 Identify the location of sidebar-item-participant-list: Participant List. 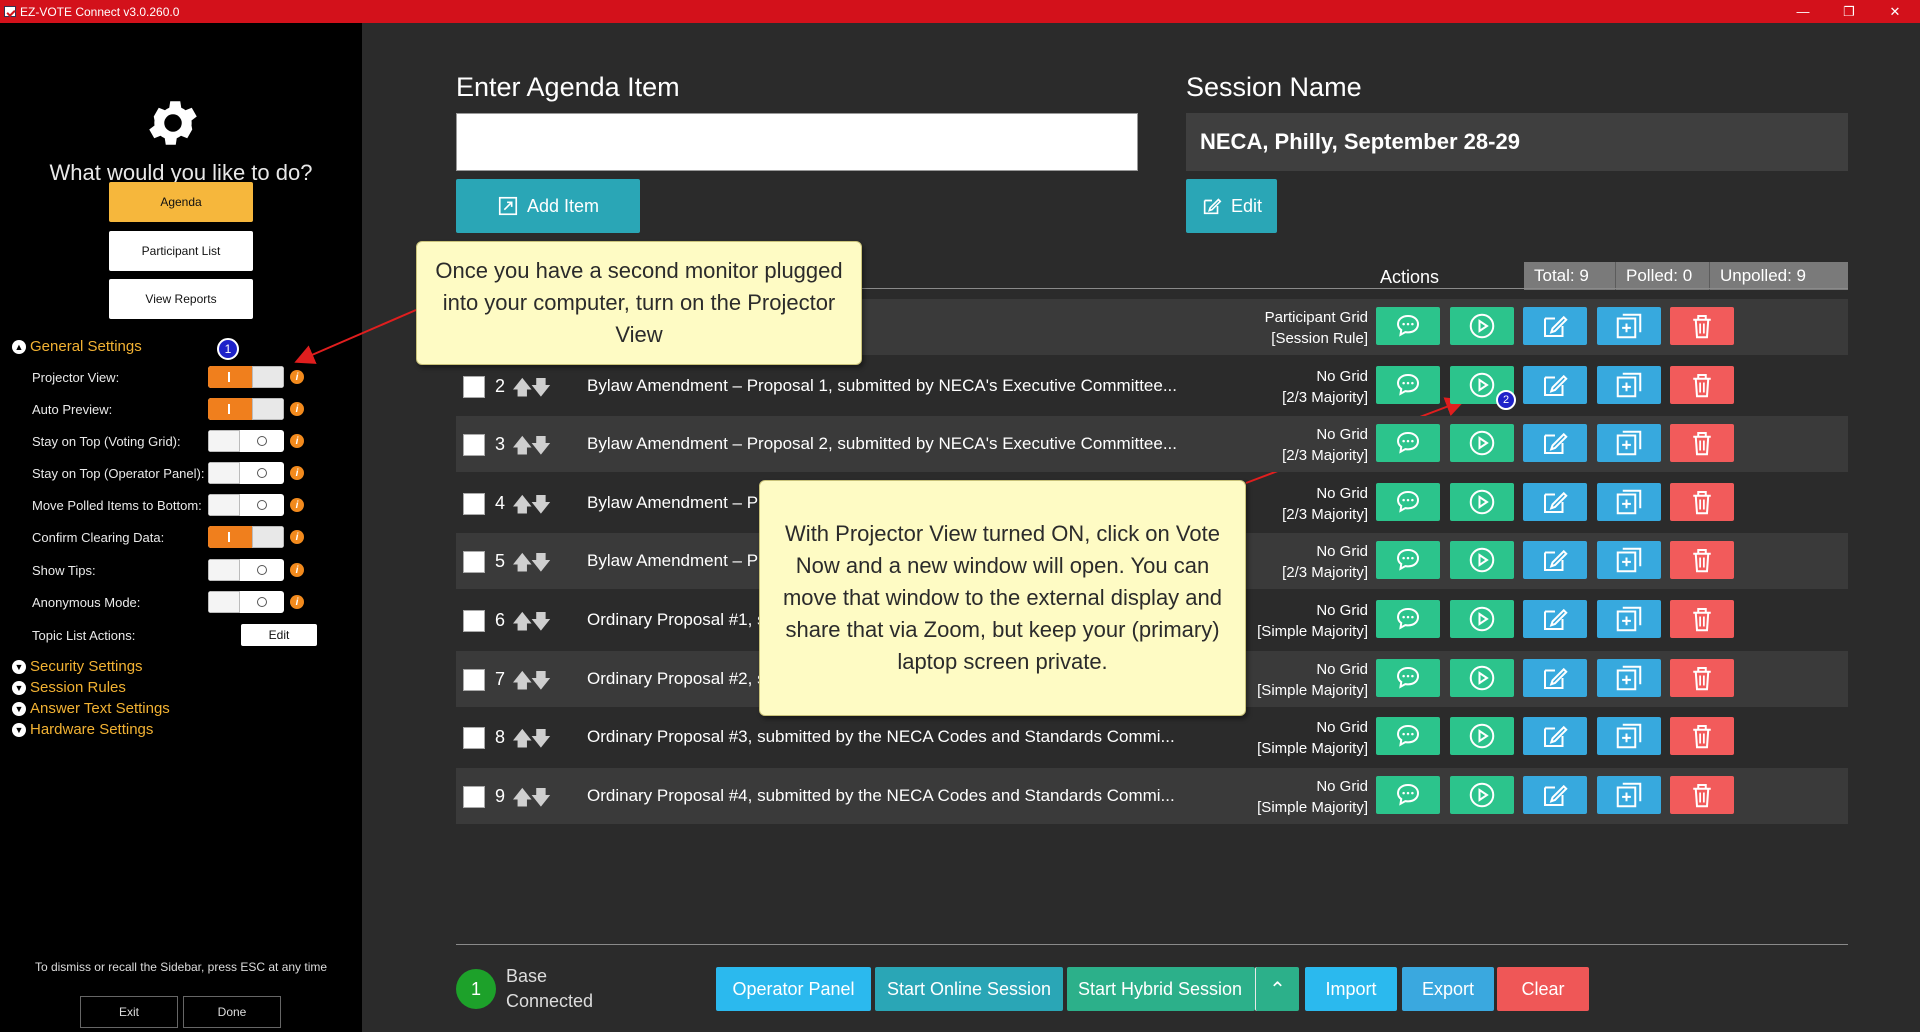
(181, 251).